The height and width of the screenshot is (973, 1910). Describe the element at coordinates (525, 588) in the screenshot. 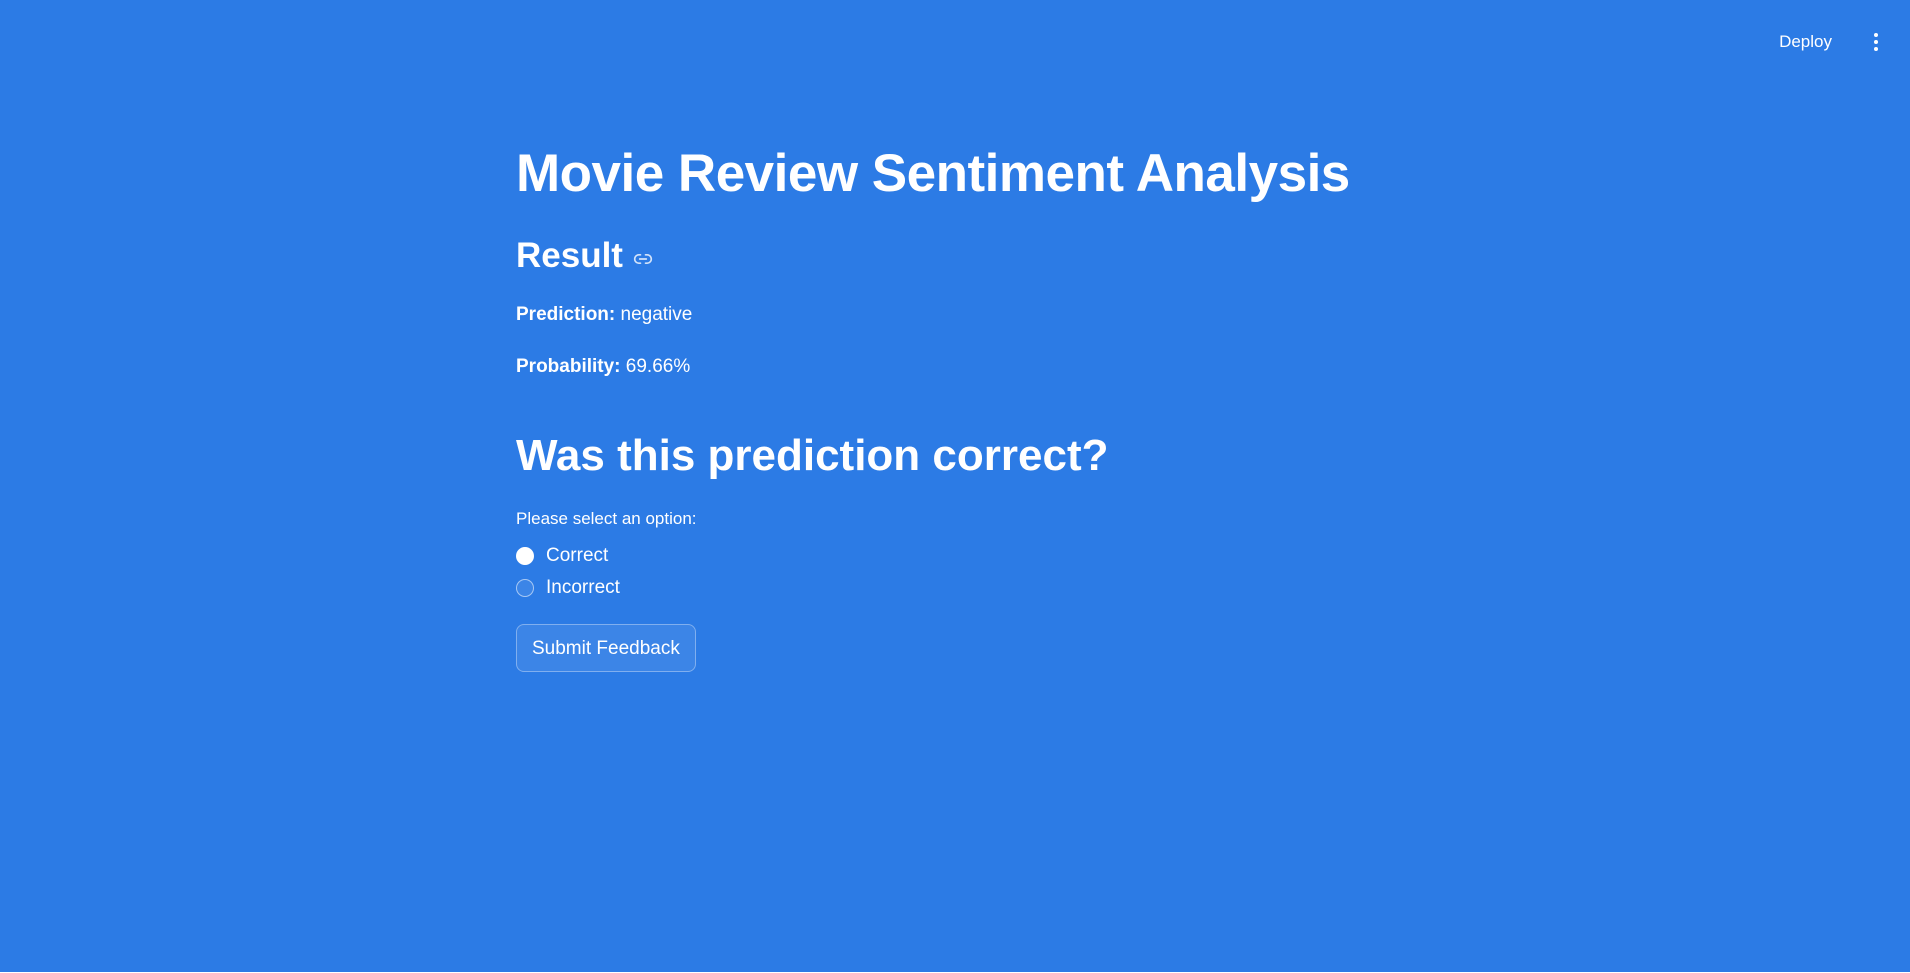

I see `radio-unselected-icon` at that location.